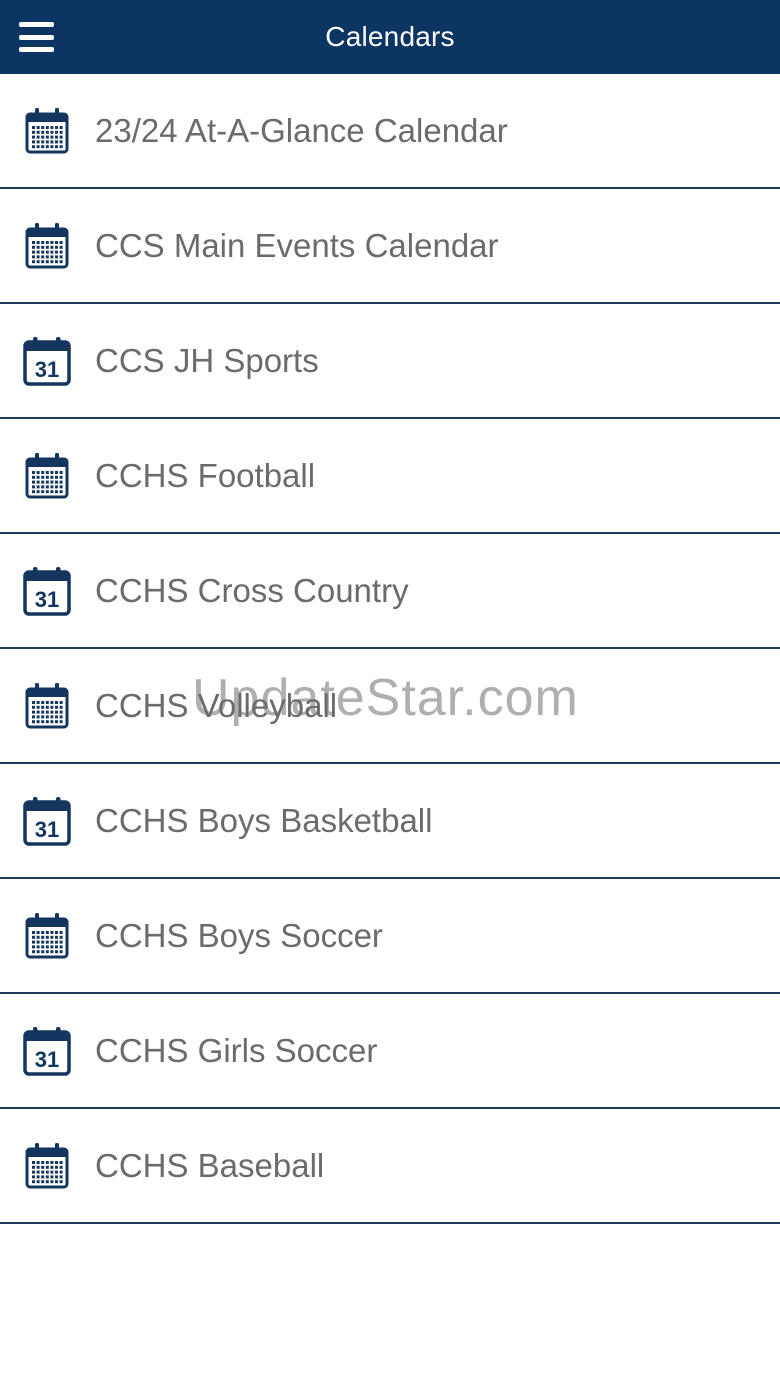  Describe the element at coordinates (207, 360) in the screenshot. I see `calendar-label: CCS JH Sports` at that location.